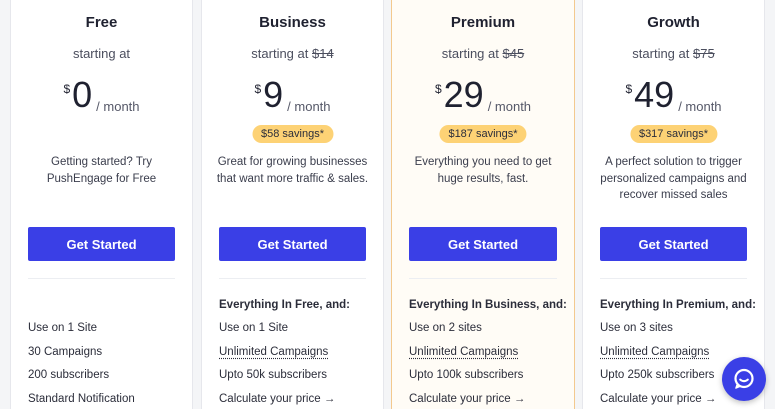 The height and width of the screenshot is (409, 775). Describe the element at coordinates (483, 53) in the screenshot. I see `starting-at-label: starting at $45` at that location.